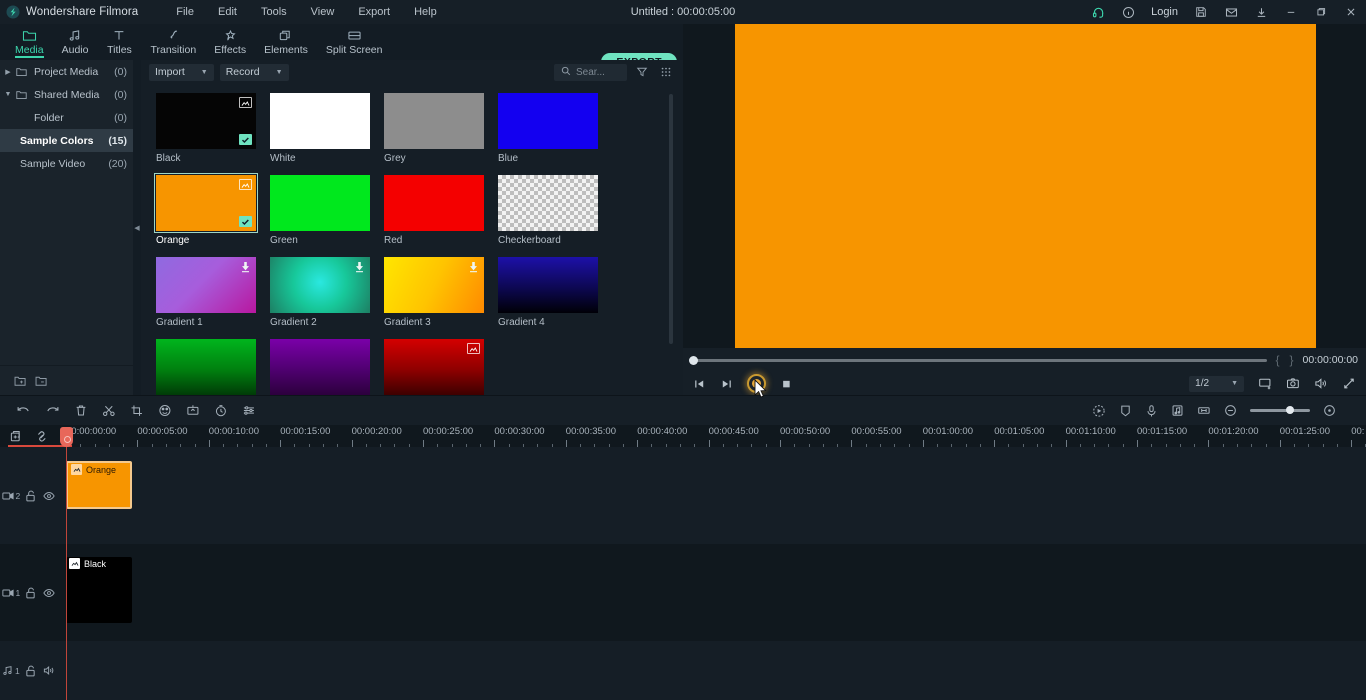  What do you see at coordinates (66, 117) in the screenshot?
I see `sidebar-item-folder: Folder (0)` at bounding box center [66, 117].